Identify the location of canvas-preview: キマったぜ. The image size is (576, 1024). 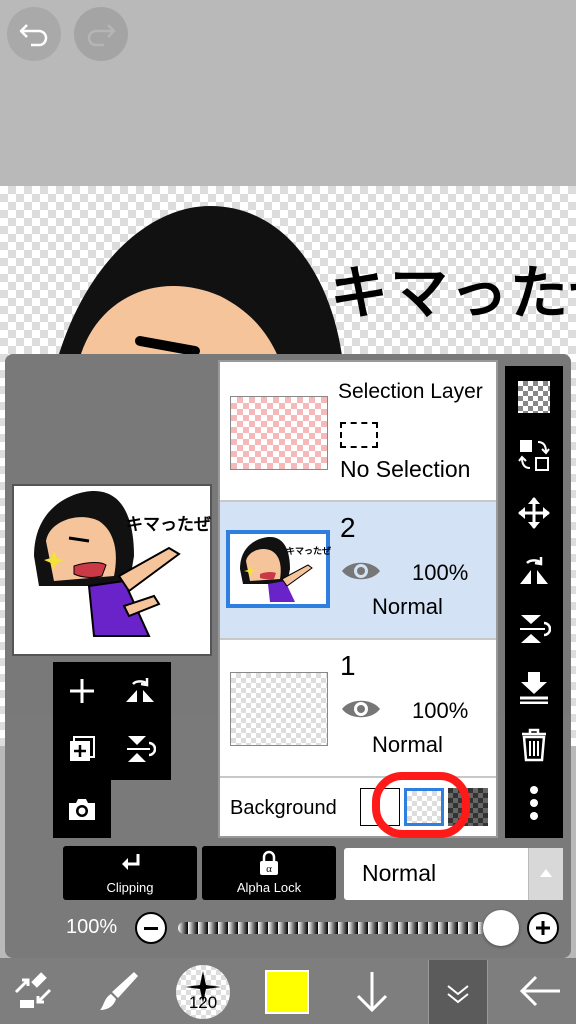
(112, 570).